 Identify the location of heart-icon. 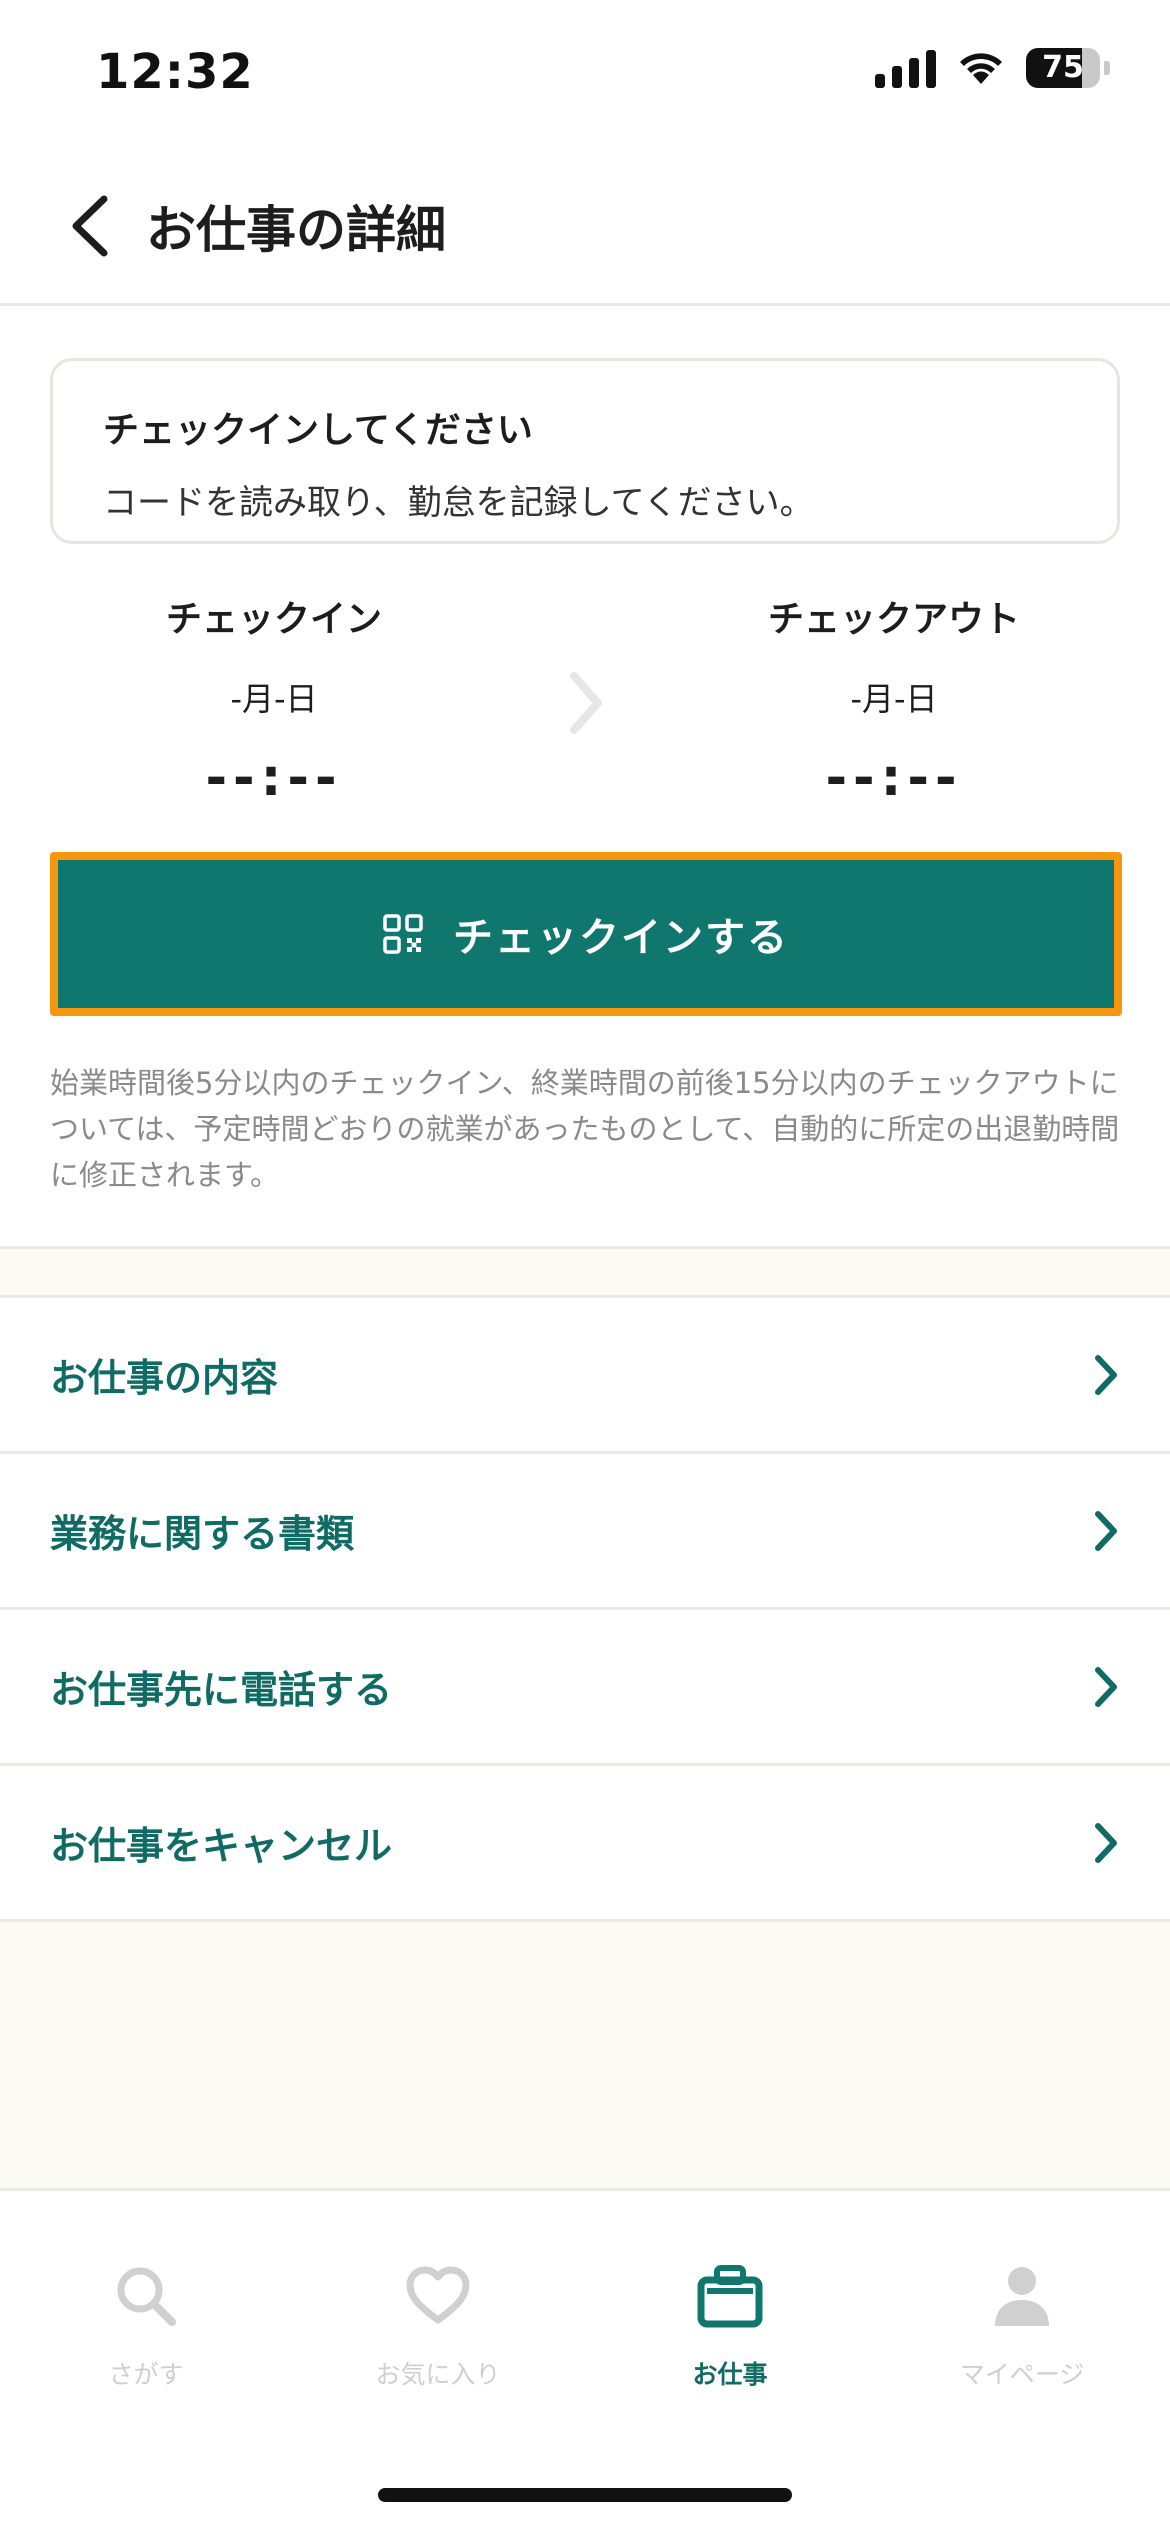
(438, 2295).